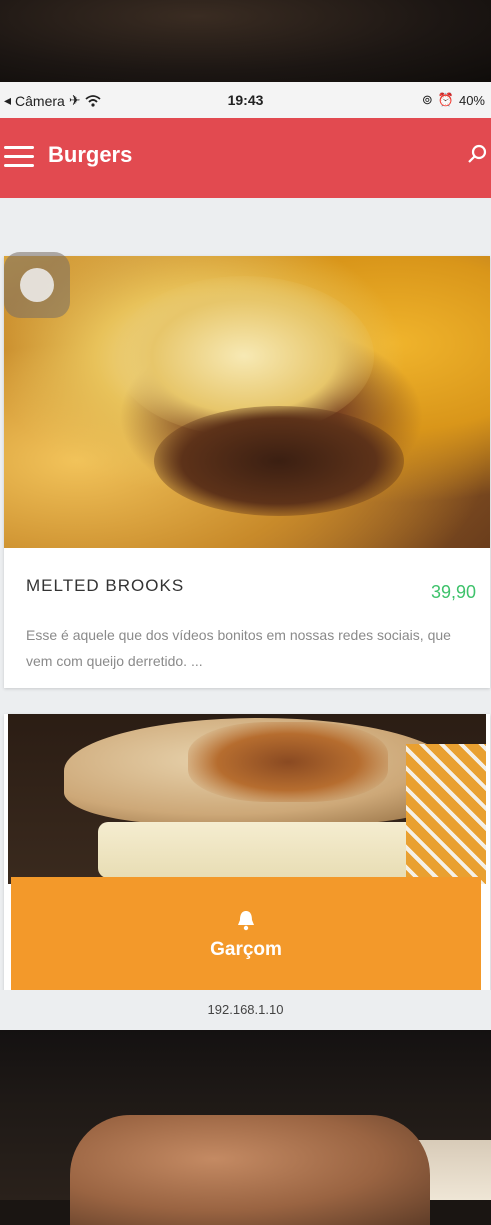 The image size is (491, 1225). What do you see at coordinates (245, 41) in the screenshot?
I see `background-top` at bounding box center [245, 41].